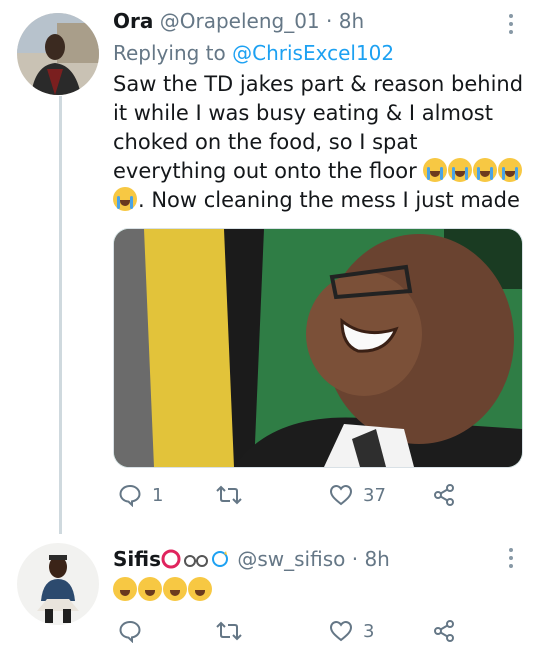 Image resolution: width=540 pixels, height=656 pixels. I want to click on tweet-text, so click(323, 590).